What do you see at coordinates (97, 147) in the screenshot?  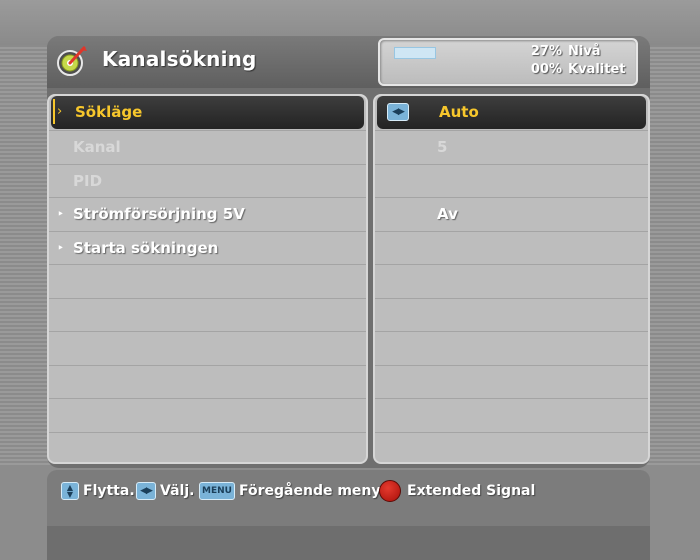 I see `menu-item-label: Kanal` at bounding box center [97, 147].